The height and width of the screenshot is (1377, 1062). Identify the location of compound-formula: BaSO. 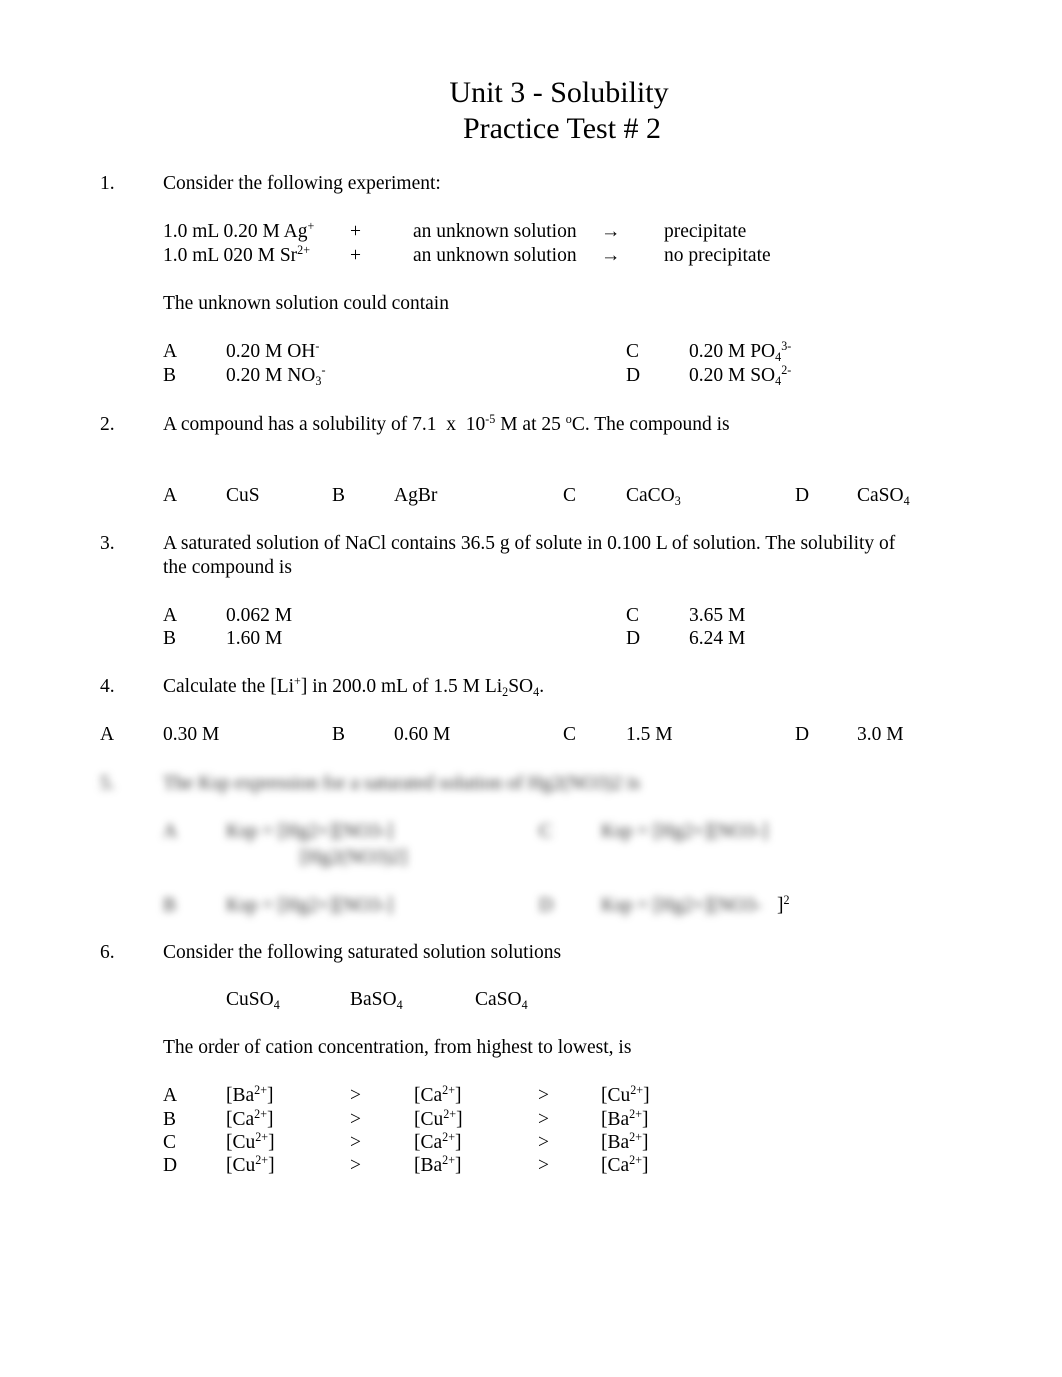
(373, 999).